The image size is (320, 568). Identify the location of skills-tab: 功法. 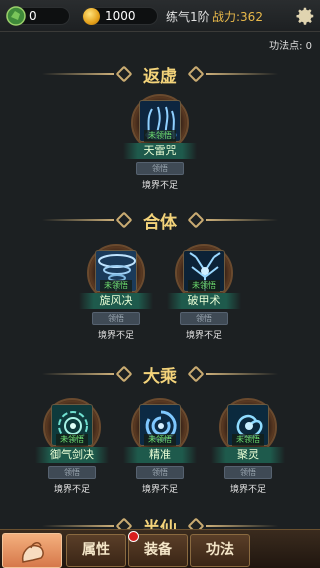
(220, 550).